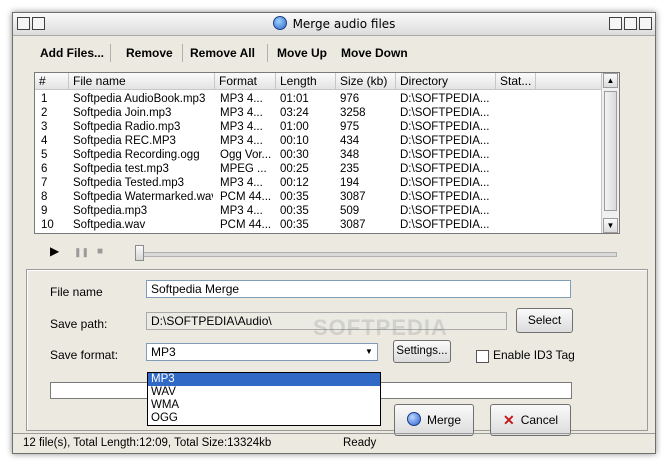 The height and width of the screenshot is (471, 668). Describe the element at coordinates (262, 352) in the screenshot. I see `save-format-select: MP3 ▼` at that location.